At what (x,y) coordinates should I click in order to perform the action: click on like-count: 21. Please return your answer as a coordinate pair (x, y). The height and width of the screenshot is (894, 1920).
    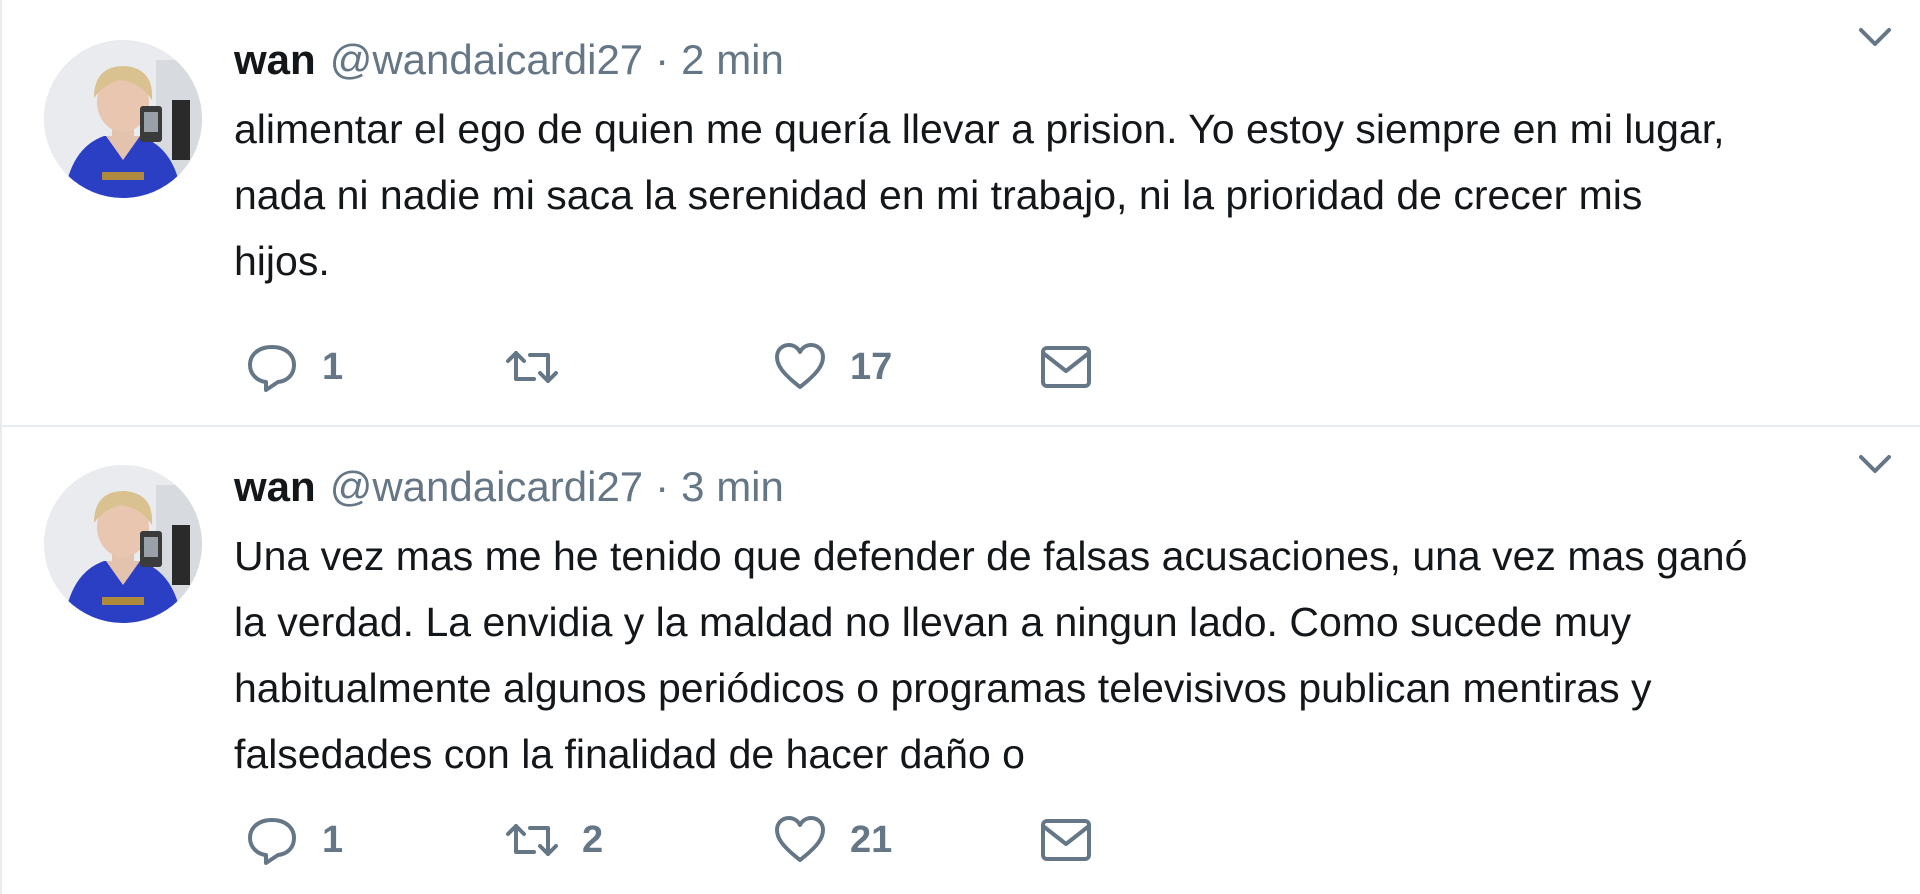
    Looking at the image, I should click on (871, 839).